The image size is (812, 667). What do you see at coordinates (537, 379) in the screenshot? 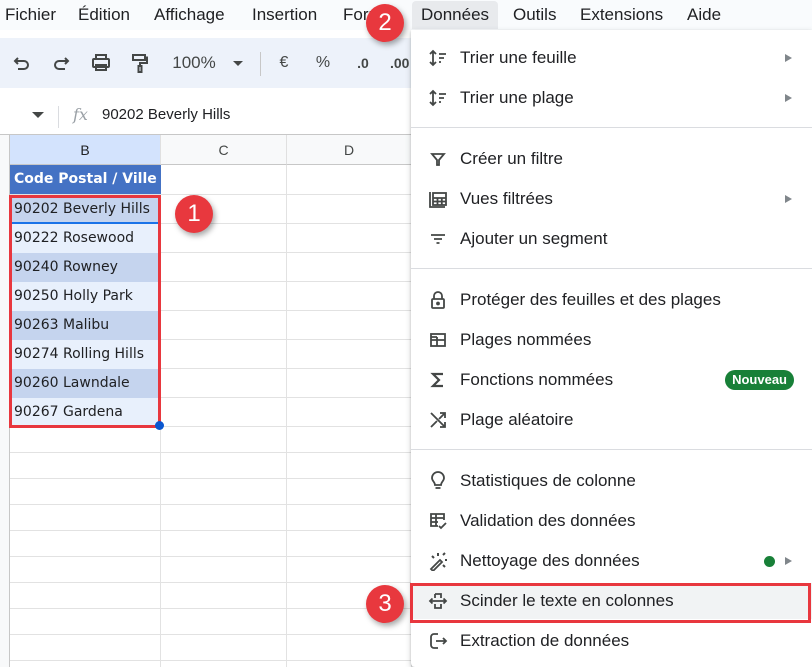
I see `menu-item-label: Fonctions nommées` at bounding box center [537, 379].